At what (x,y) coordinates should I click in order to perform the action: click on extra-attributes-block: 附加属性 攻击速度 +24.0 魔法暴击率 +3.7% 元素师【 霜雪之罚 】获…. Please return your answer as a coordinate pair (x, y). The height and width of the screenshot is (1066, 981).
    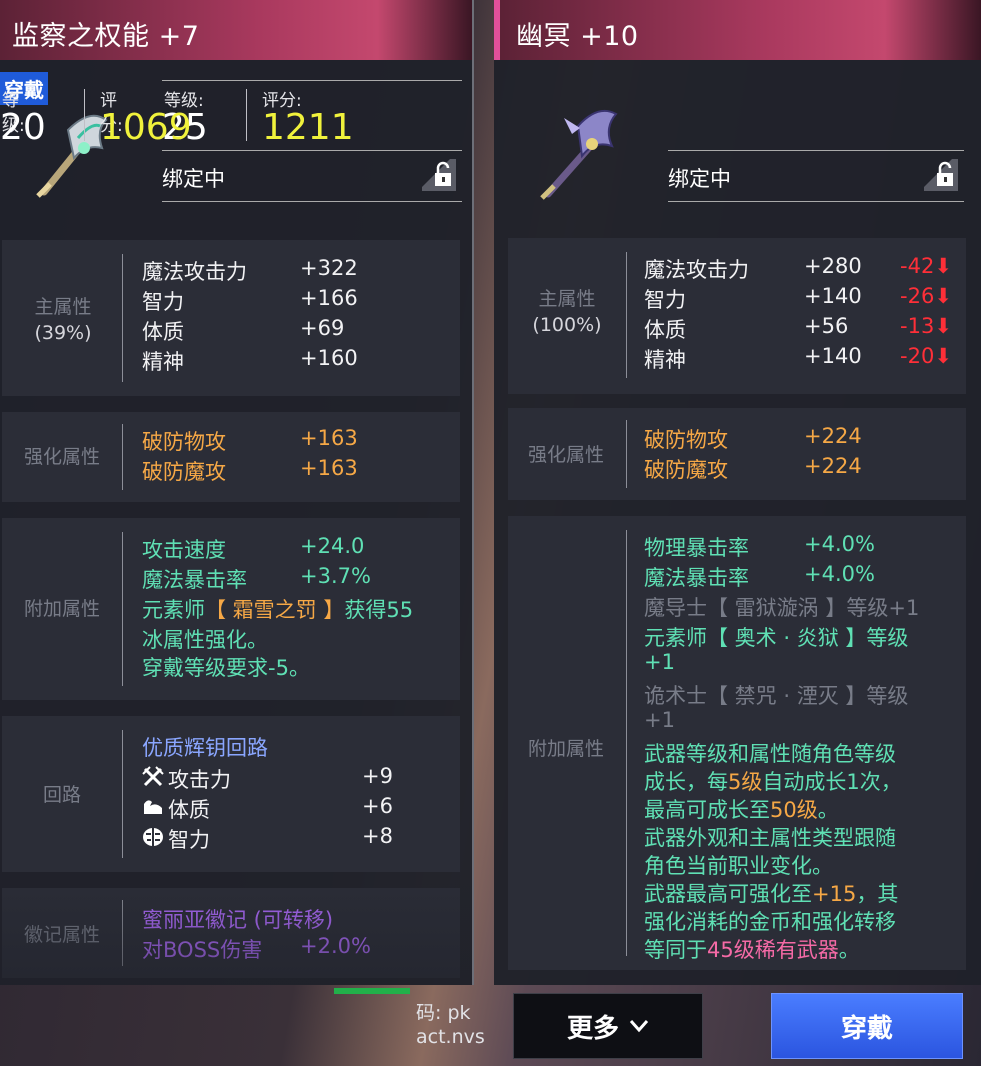
    Looking at the image, I should click on (231, 609).